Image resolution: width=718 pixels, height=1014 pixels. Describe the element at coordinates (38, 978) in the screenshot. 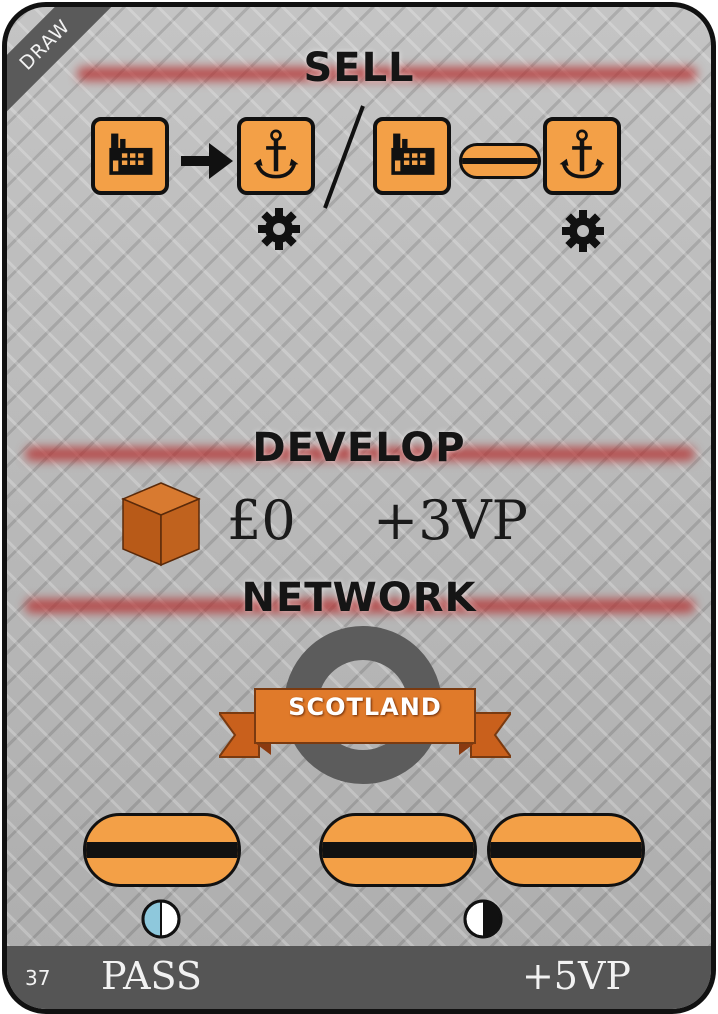

I see `card-number: 37` at that location.